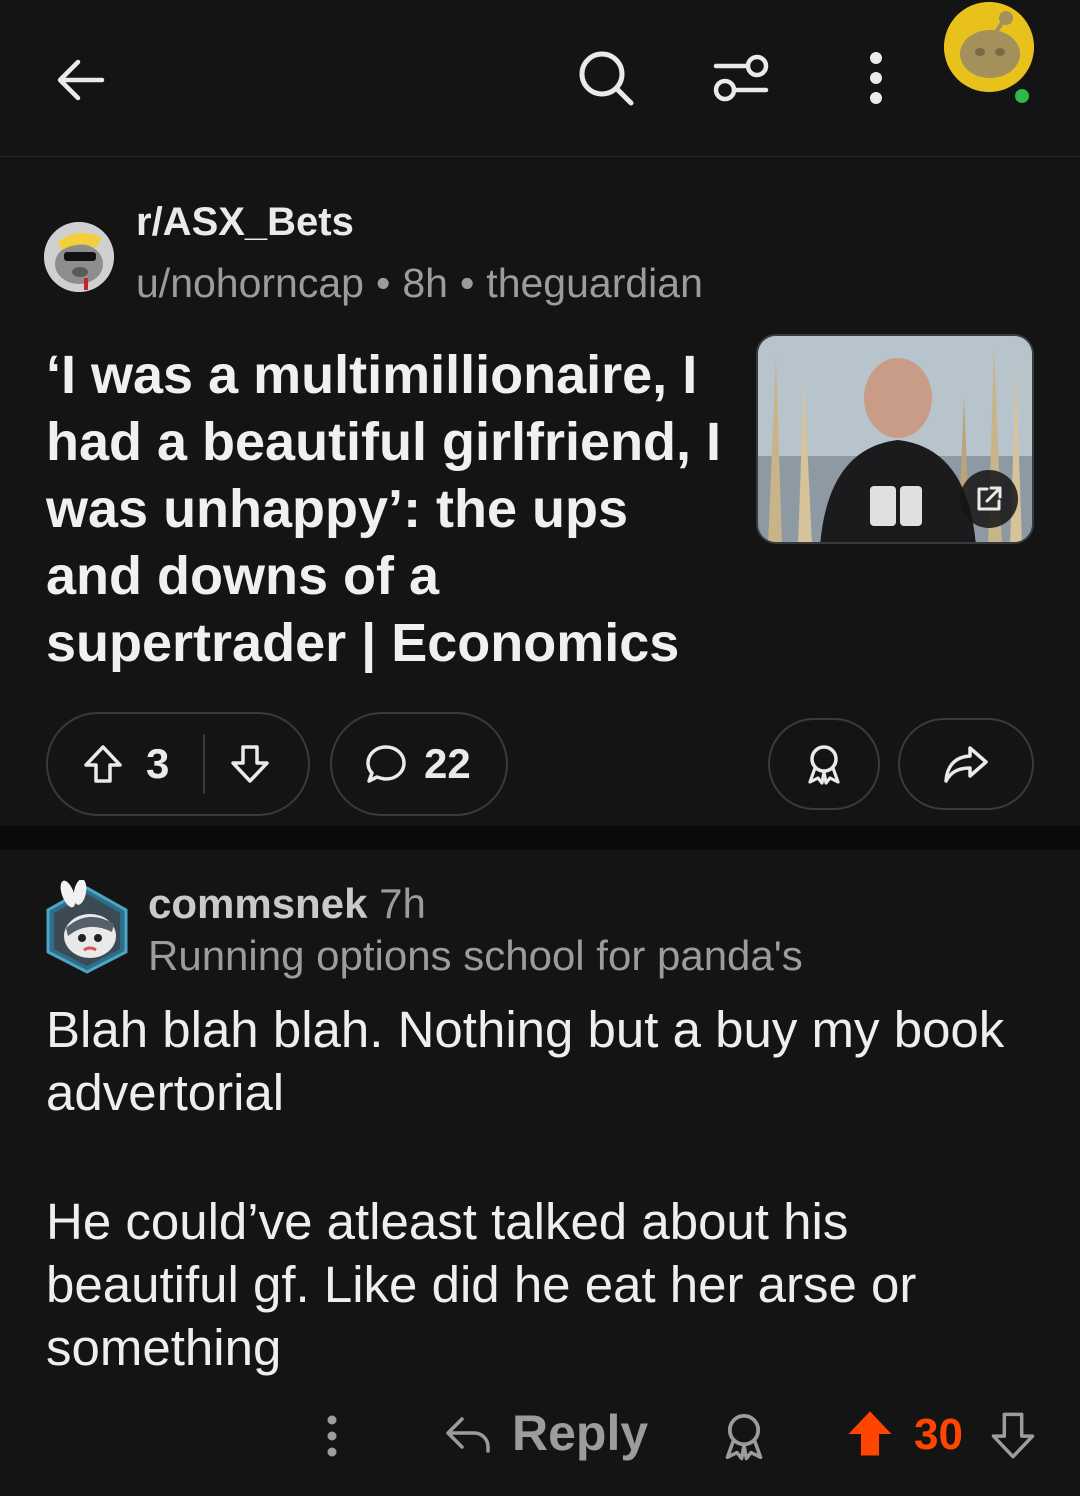 Image resolution: width=1080 pixels, height=1496 pixels. I want to click on comment-downvote-button, so click(1013, 1437).